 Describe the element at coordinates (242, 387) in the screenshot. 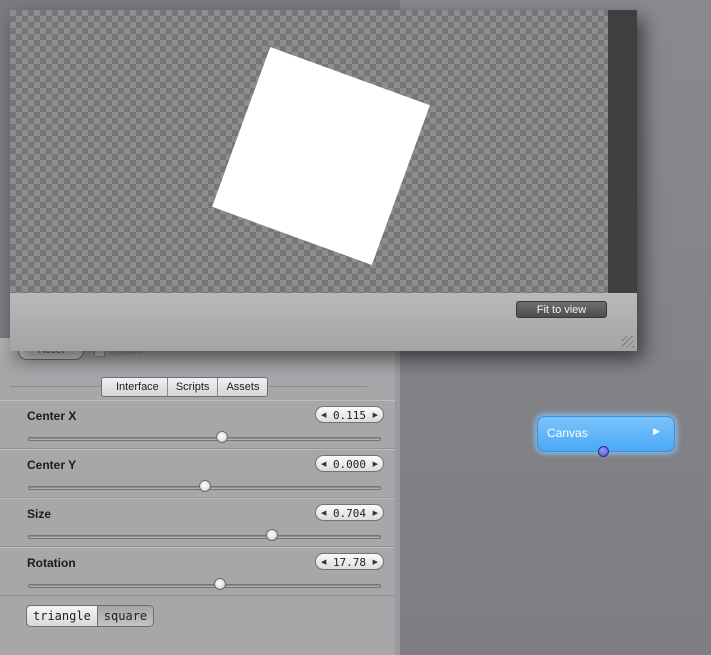

I see `tab-assets: Assets` at that location.